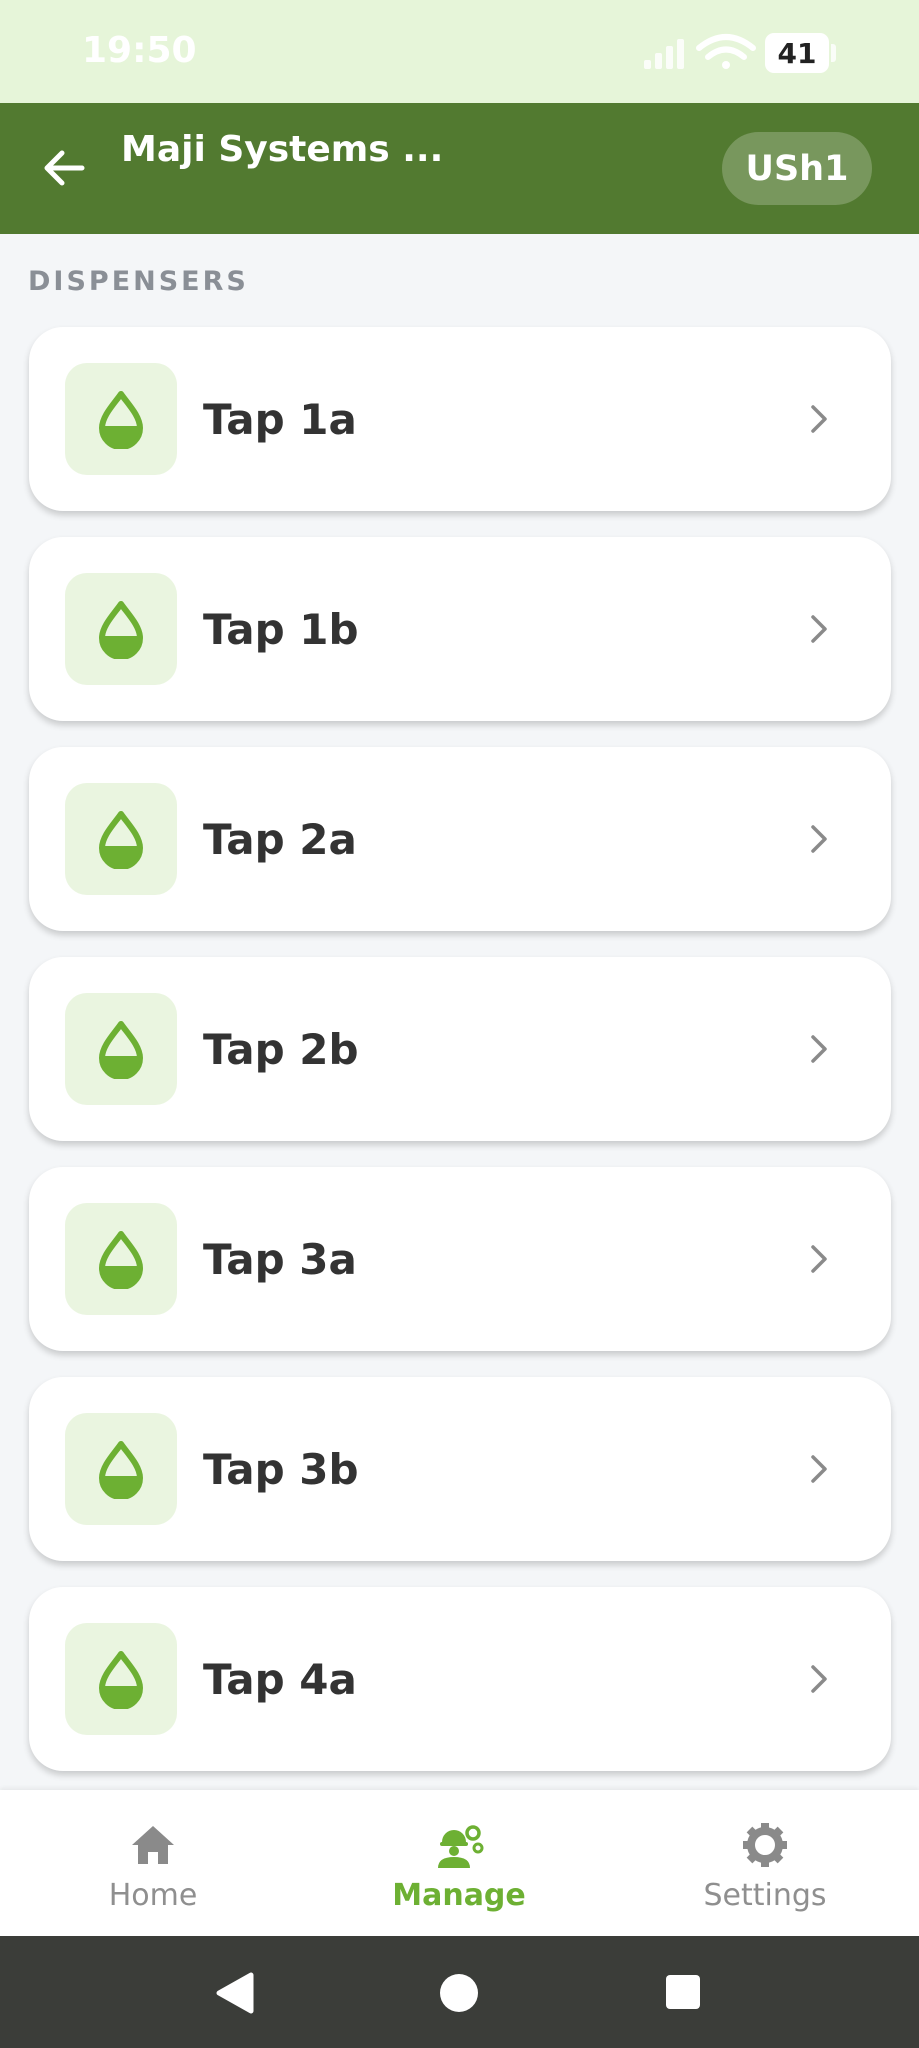 This screenshot has width=919, height=2048. Describe the element at coordinates (281, 1469) in the screenshot. I see `dispenser-name: Tap 3b` at that location.